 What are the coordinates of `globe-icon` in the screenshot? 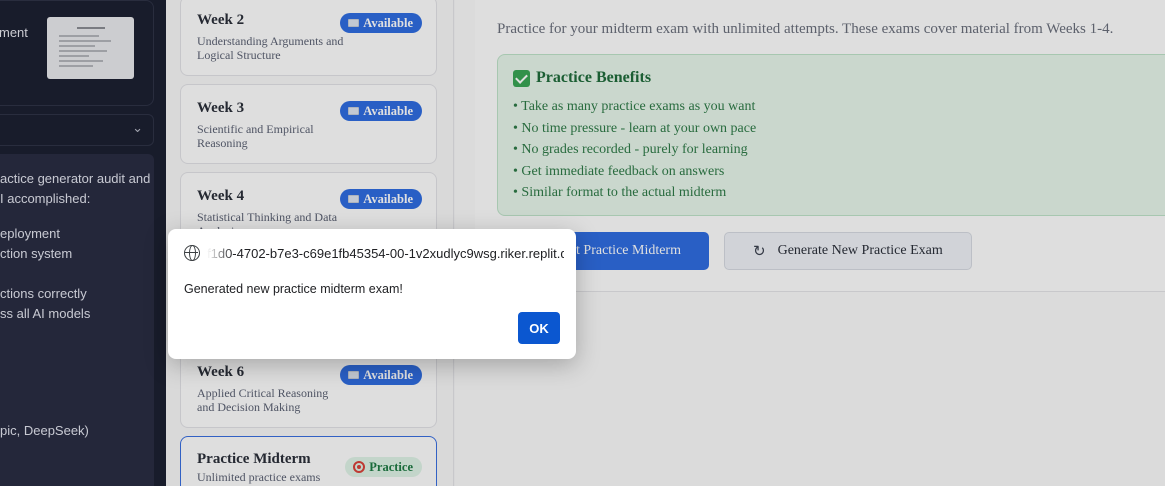 It's located at (192, 253).